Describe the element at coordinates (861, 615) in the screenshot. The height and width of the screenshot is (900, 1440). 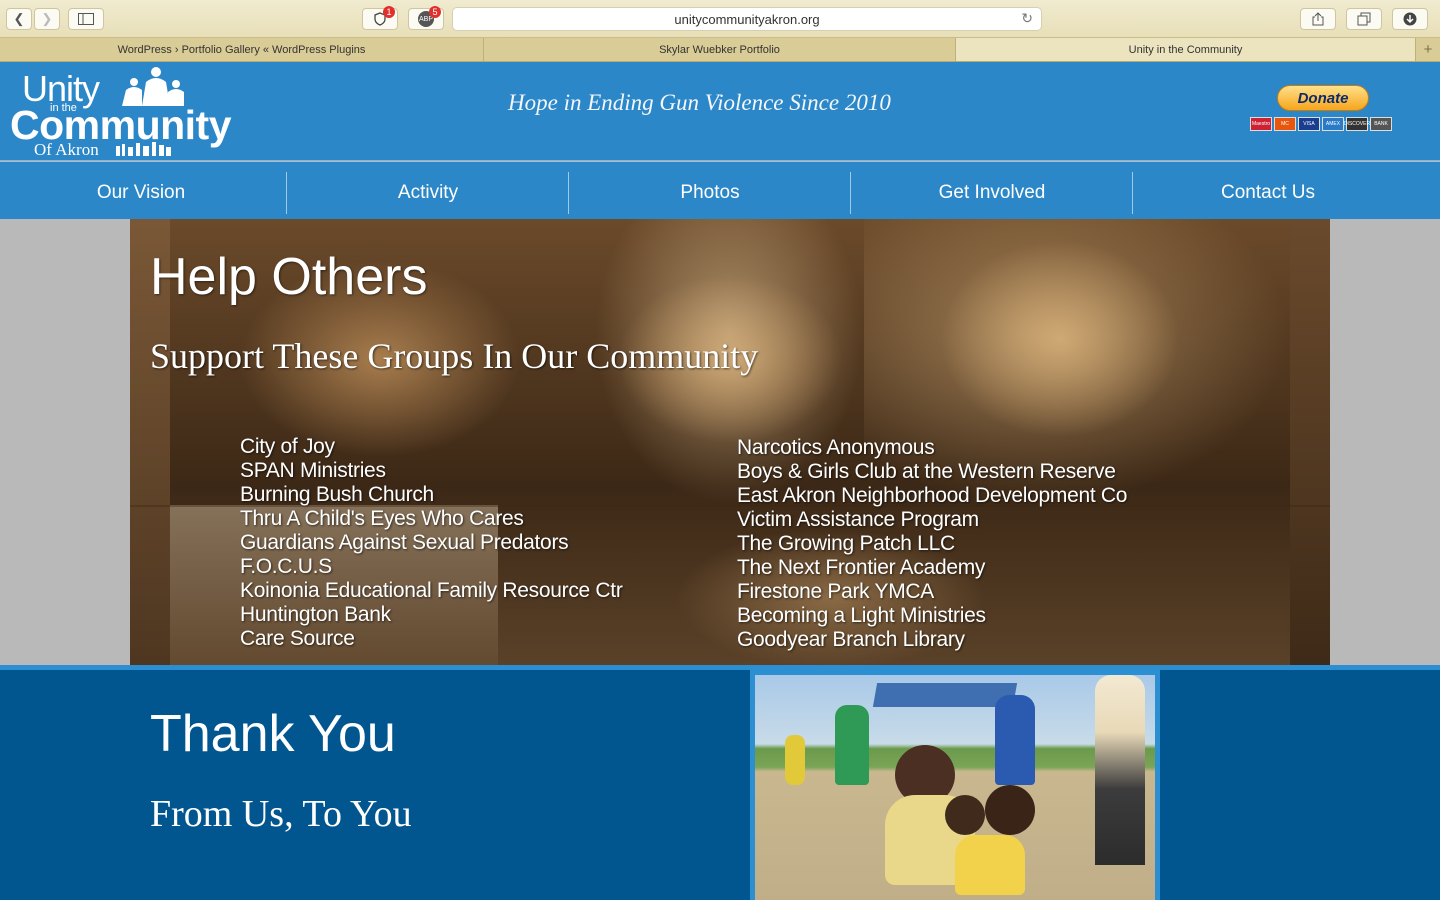
I see `list-item: Becoming a Light Ministries` at that location.